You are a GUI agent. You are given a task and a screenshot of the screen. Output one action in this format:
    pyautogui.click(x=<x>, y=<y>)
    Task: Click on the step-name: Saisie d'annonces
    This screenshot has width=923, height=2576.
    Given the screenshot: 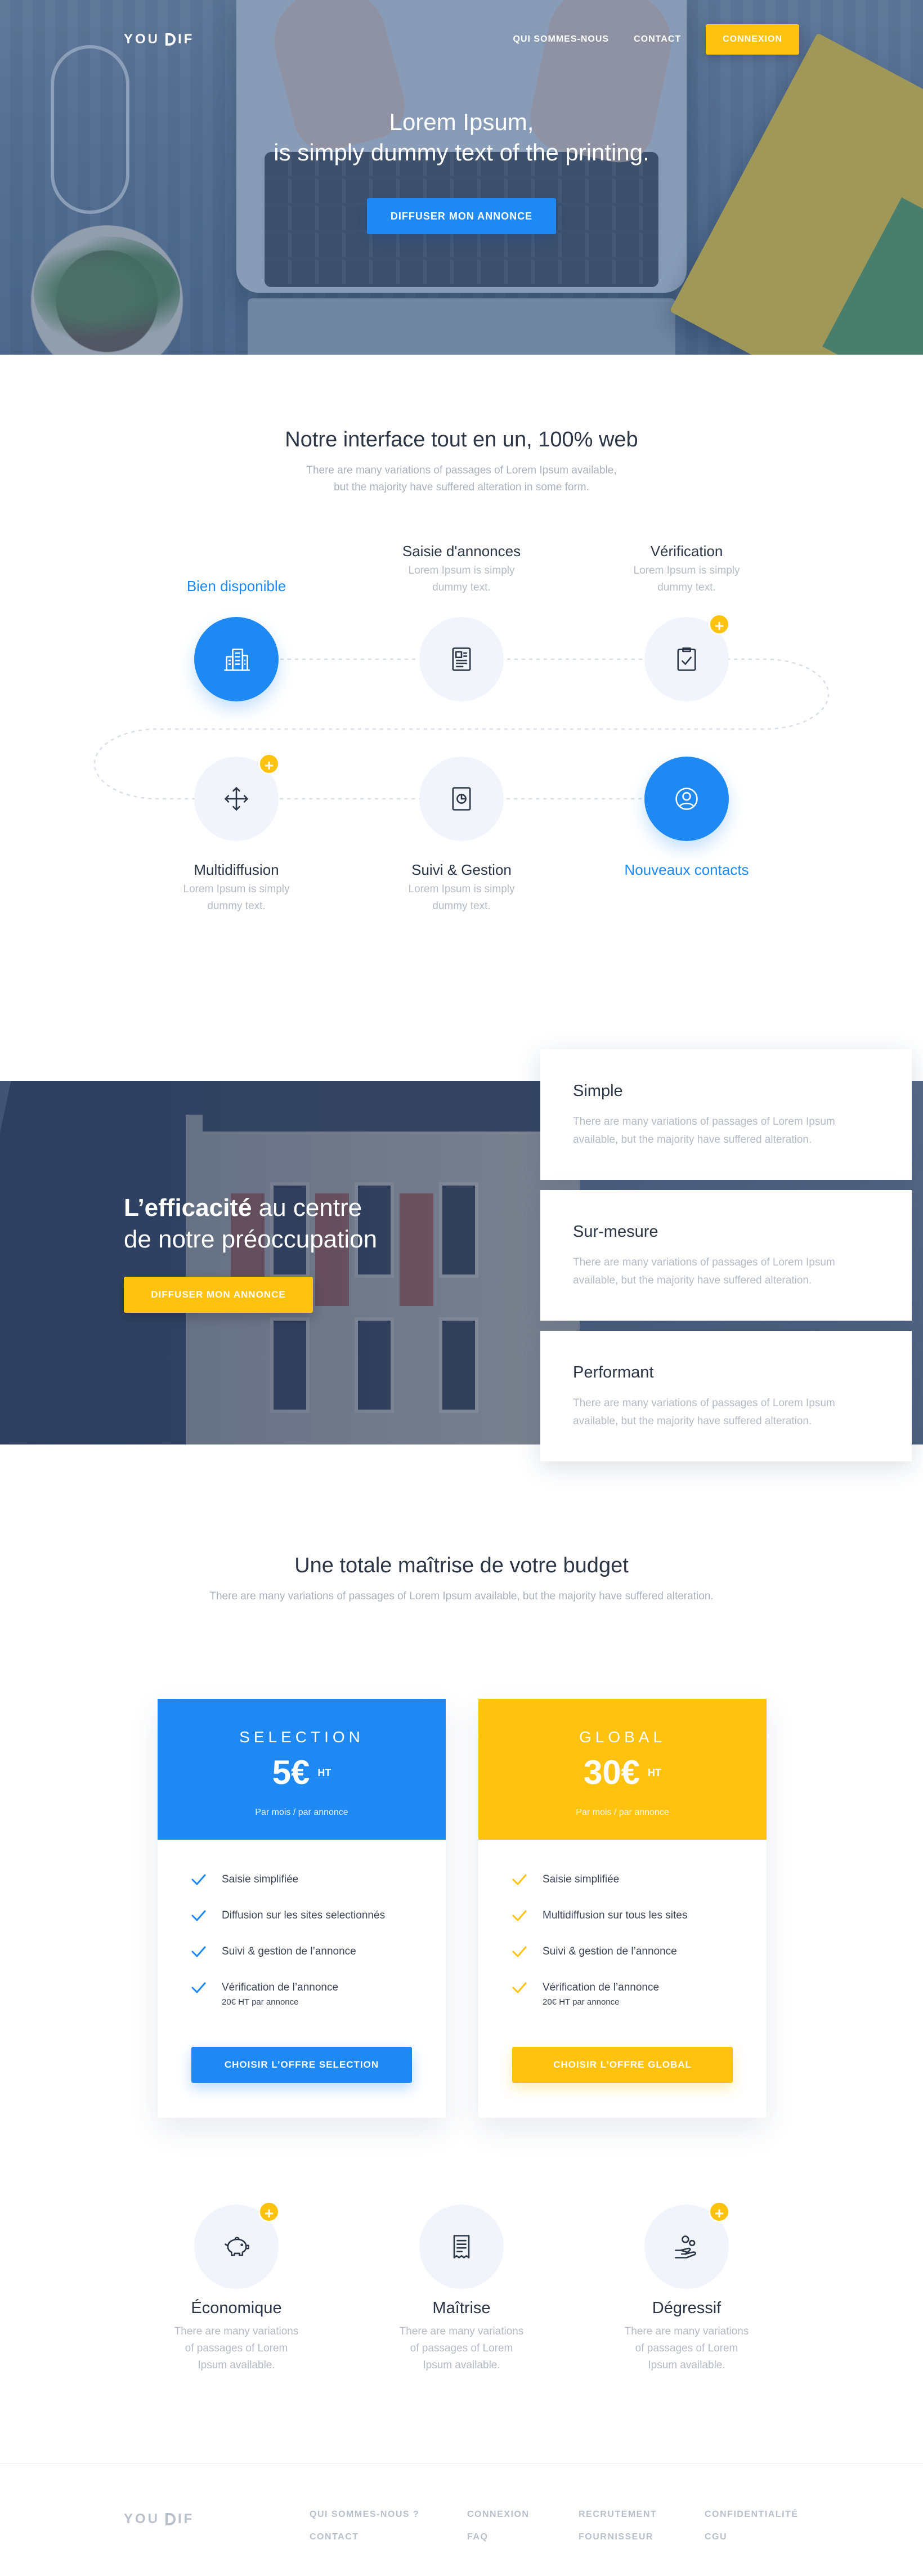 What is the action you would take?
    pyautogui.click(x=461, y=551)
    